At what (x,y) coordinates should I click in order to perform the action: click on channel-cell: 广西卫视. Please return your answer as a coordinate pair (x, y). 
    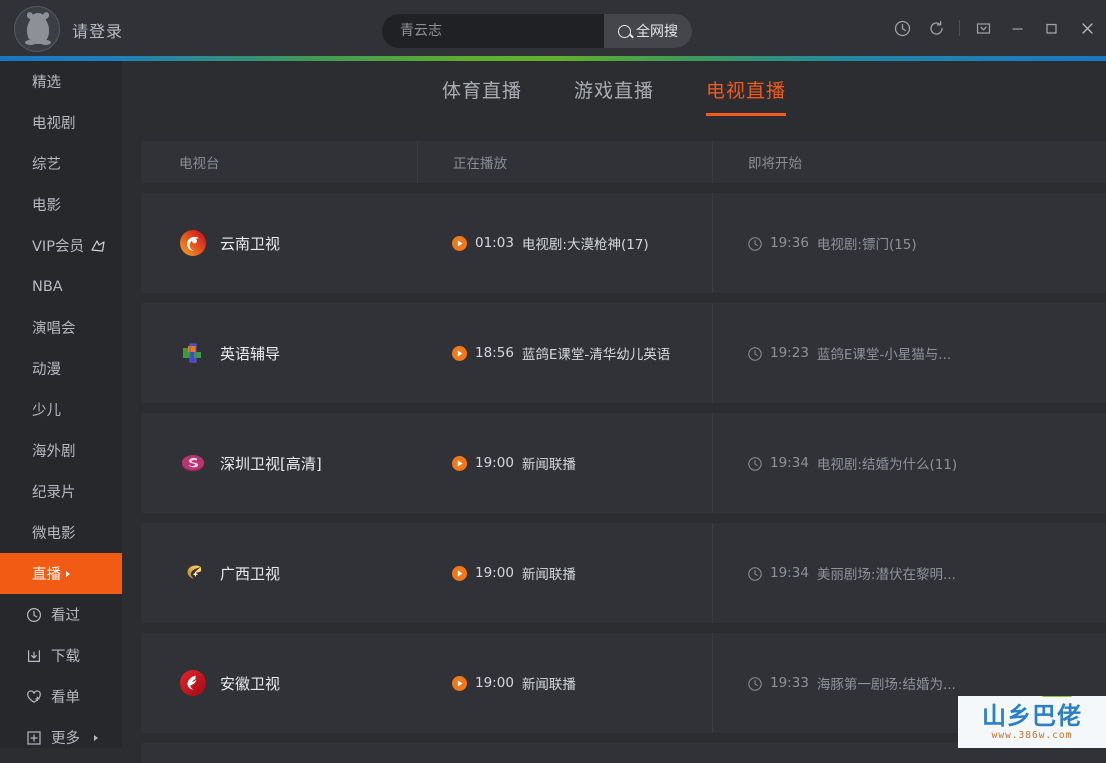
    Looking at the image, I should click on (279, 573).